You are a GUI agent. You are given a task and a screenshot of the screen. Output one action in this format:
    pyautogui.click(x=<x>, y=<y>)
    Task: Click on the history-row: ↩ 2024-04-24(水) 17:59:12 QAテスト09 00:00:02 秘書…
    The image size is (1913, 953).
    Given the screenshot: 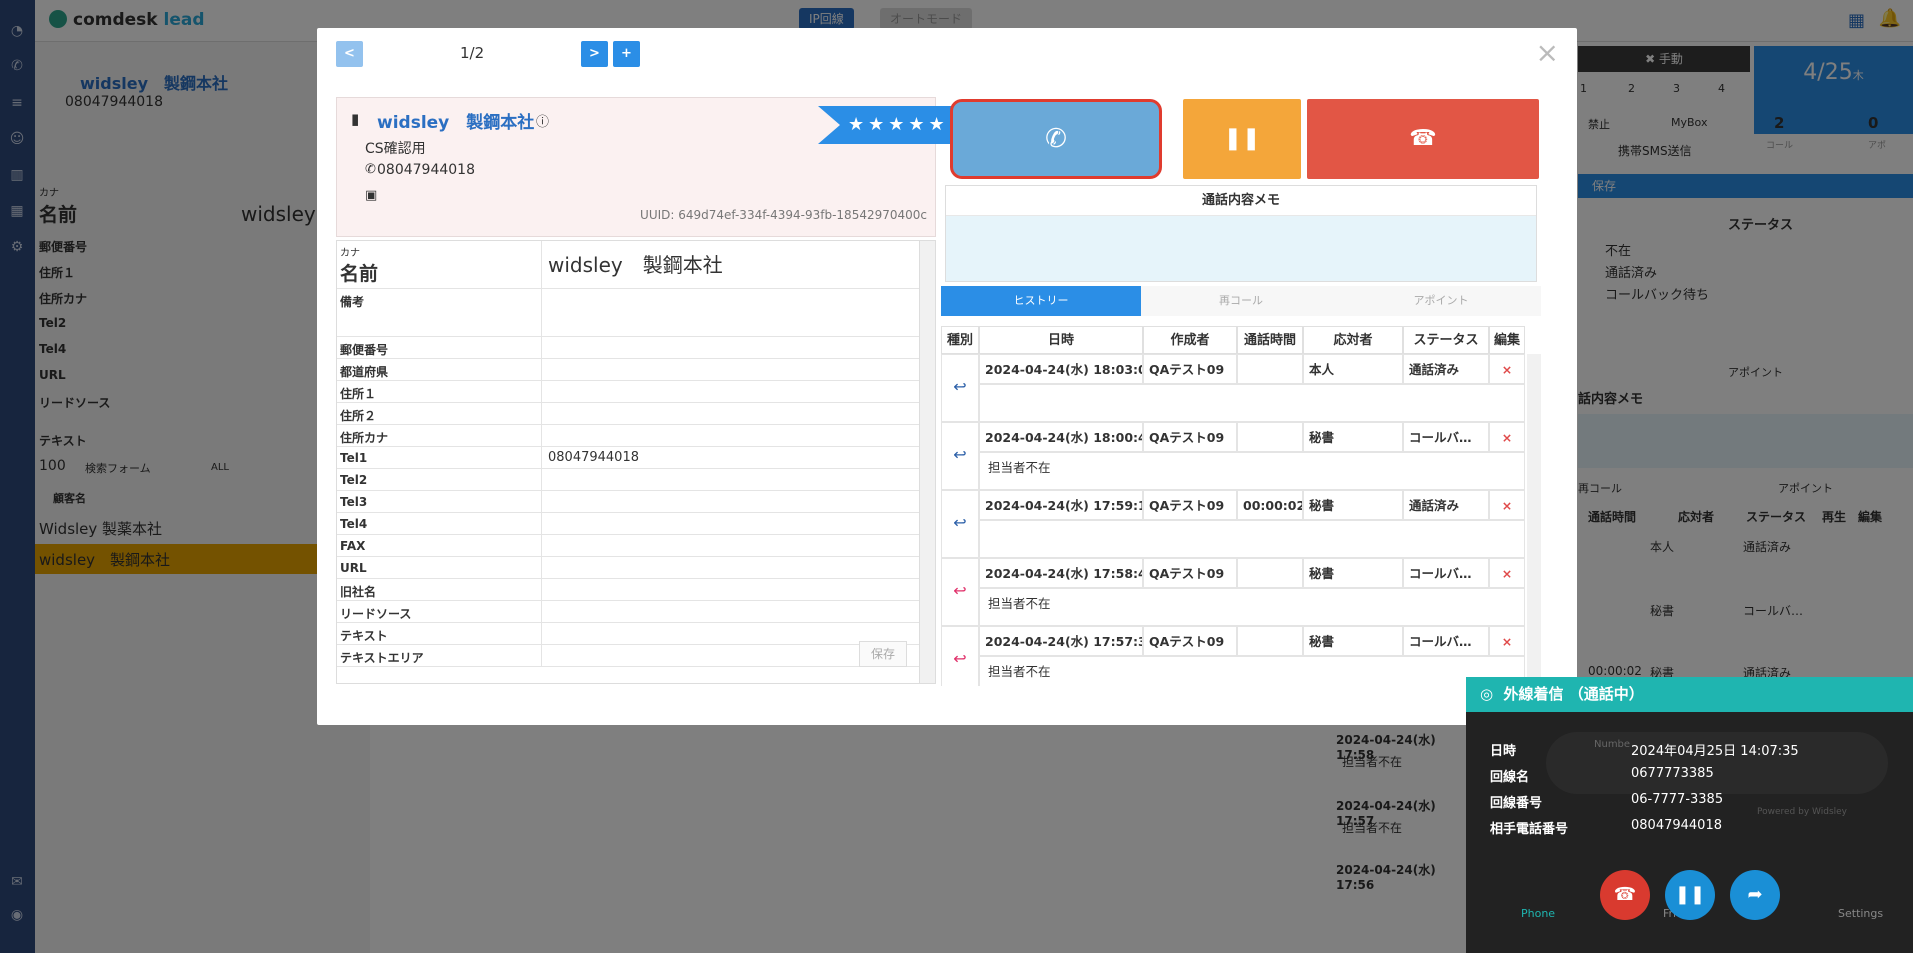 What is the action you would take?
    pyautogui.click(x=1233, y=524)
    